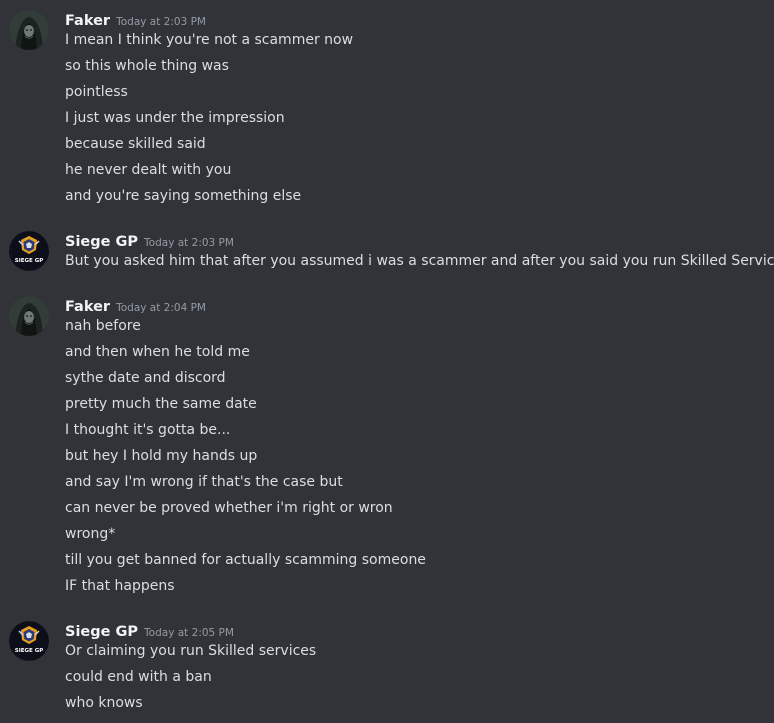 Image resolution: width=774 pixels, height=723 pixels. What do you see at coordinates (147, 66) in the screenshot?
I see `message-line: so this whole thing was` at bounding box center [147, 66].